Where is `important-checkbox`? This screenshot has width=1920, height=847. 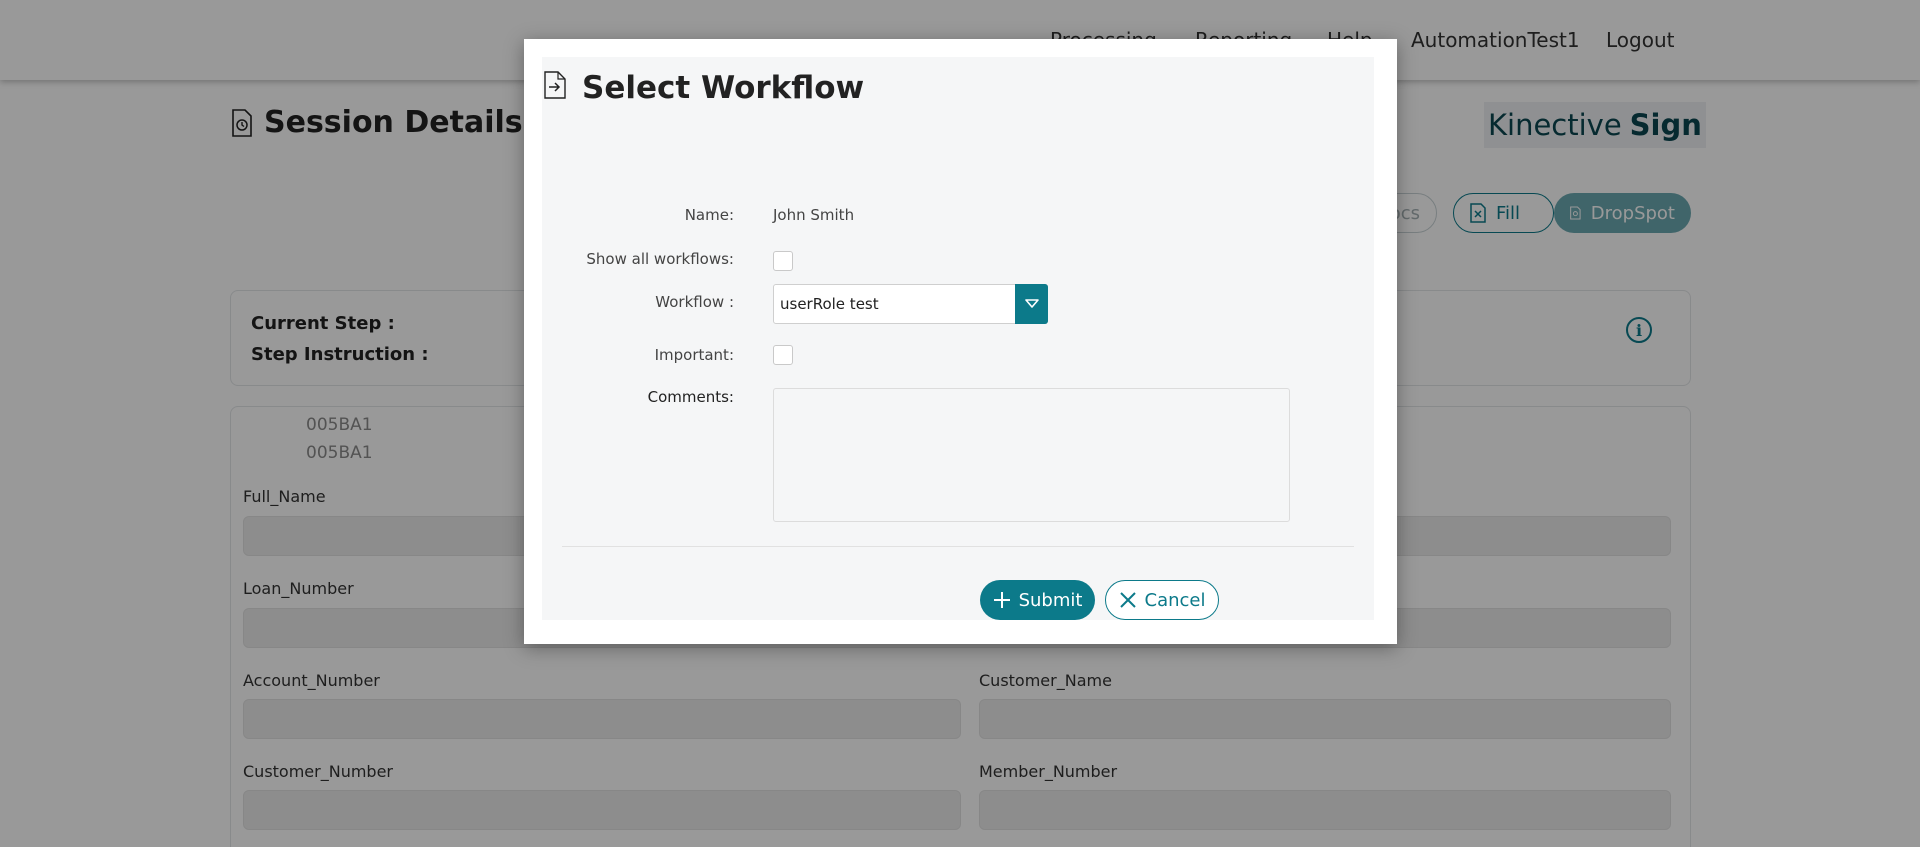 important-checkbox is located at coordinates (783, 355).